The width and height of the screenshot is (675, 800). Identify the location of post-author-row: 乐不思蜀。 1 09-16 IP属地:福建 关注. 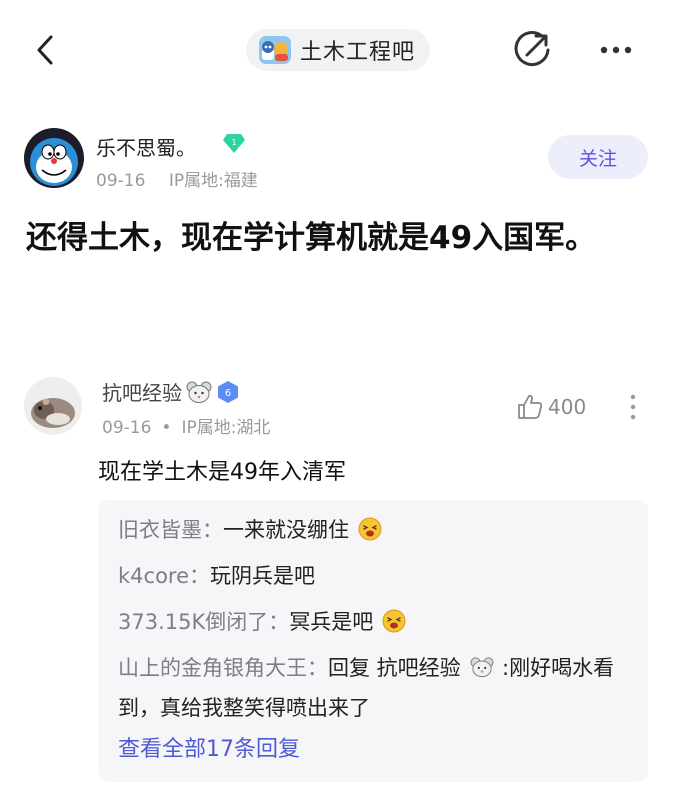
(337, 160).